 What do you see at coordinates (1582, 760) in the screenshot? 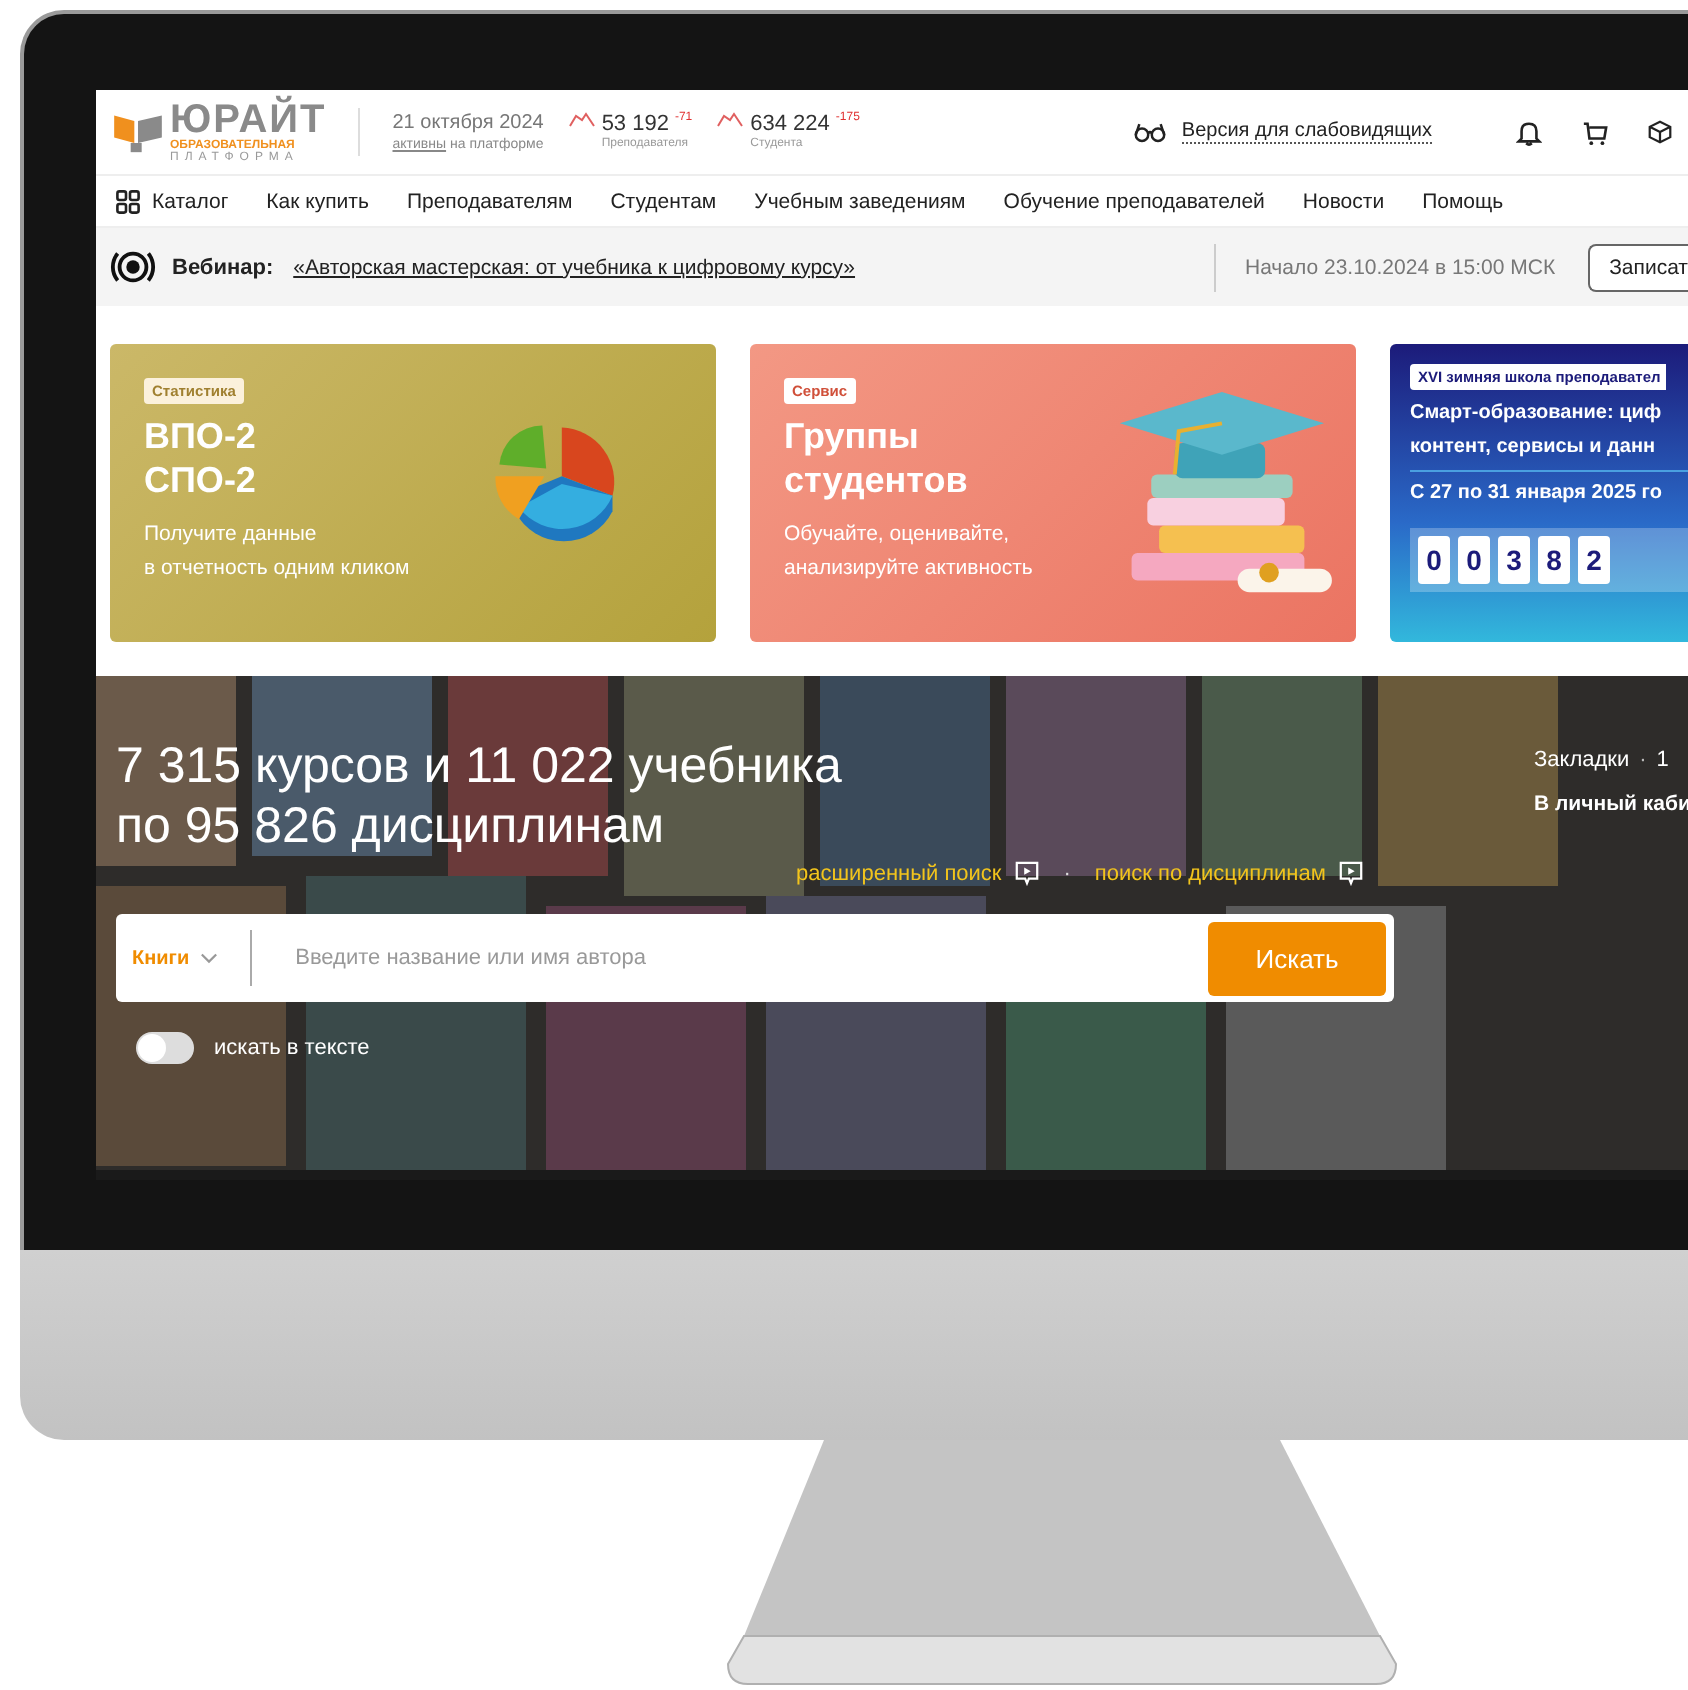
I see `bookmarks-link: Закладки` at bounding box center [1582, 760].